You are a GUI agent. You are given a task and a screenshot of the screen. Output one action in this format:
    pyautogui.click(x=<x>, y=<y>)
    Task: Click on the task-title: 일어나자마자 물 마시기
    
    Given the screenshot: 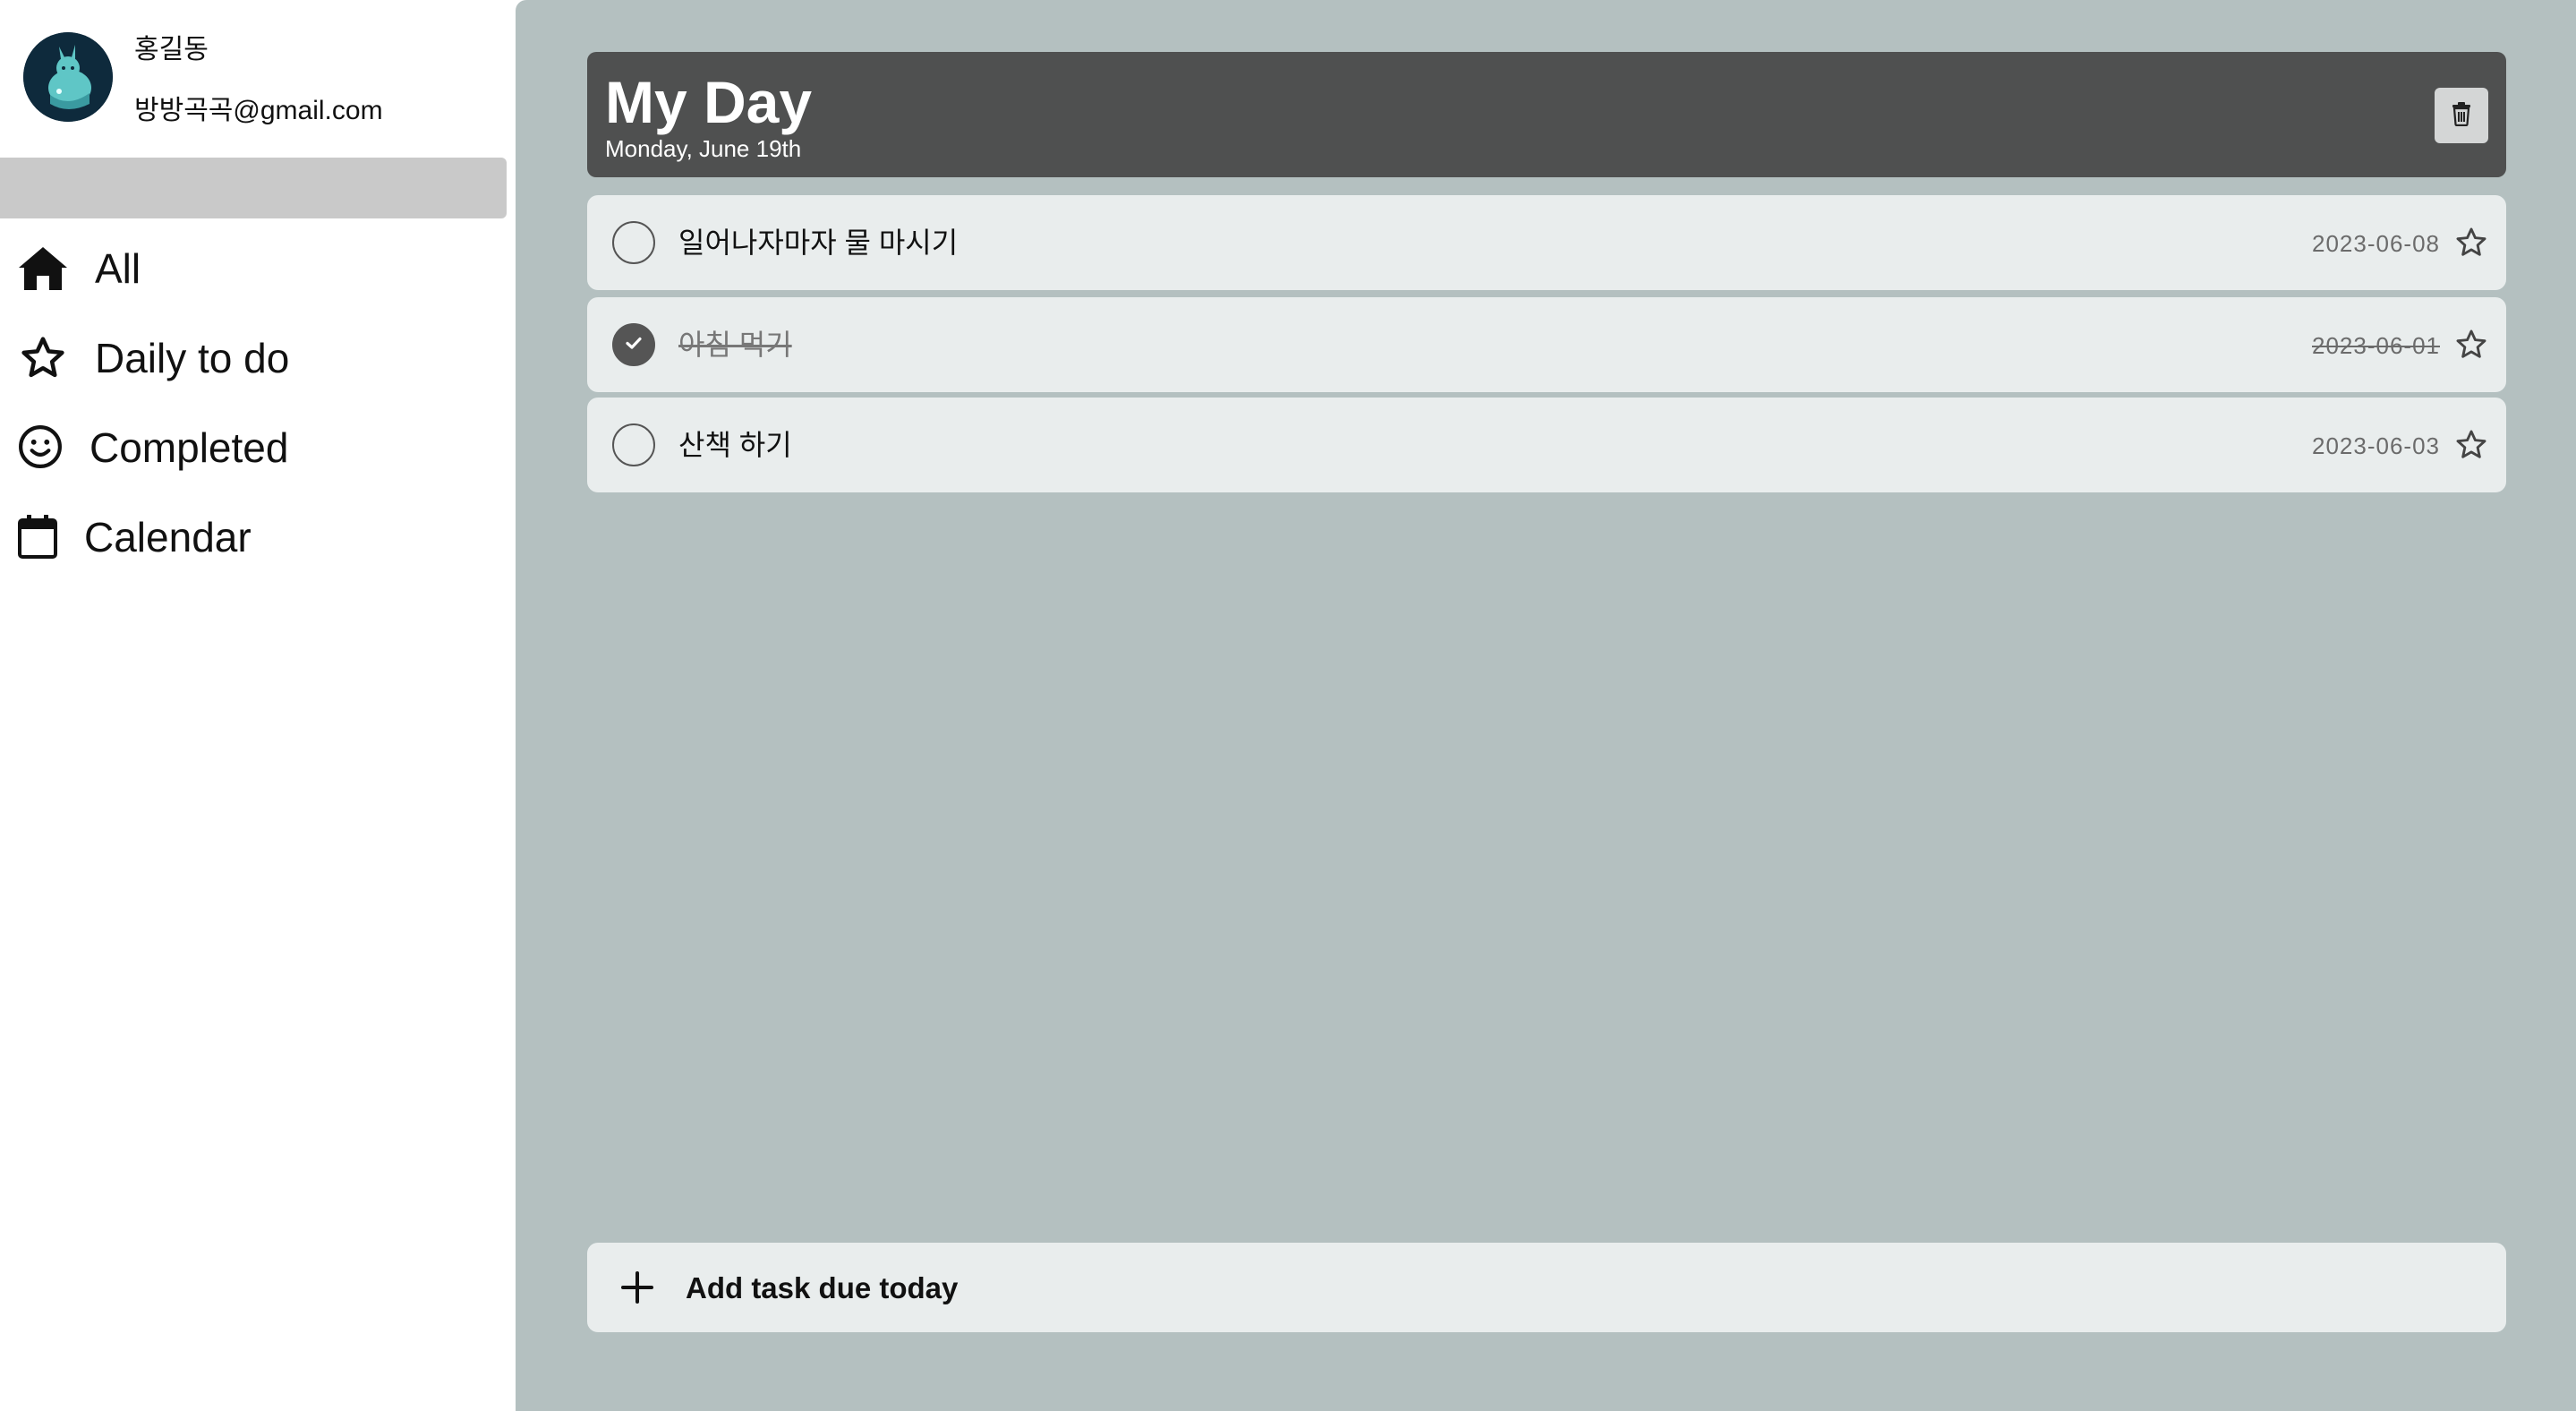 What is the action you would take?
    pyautogui.click(x=818, y=243)
    